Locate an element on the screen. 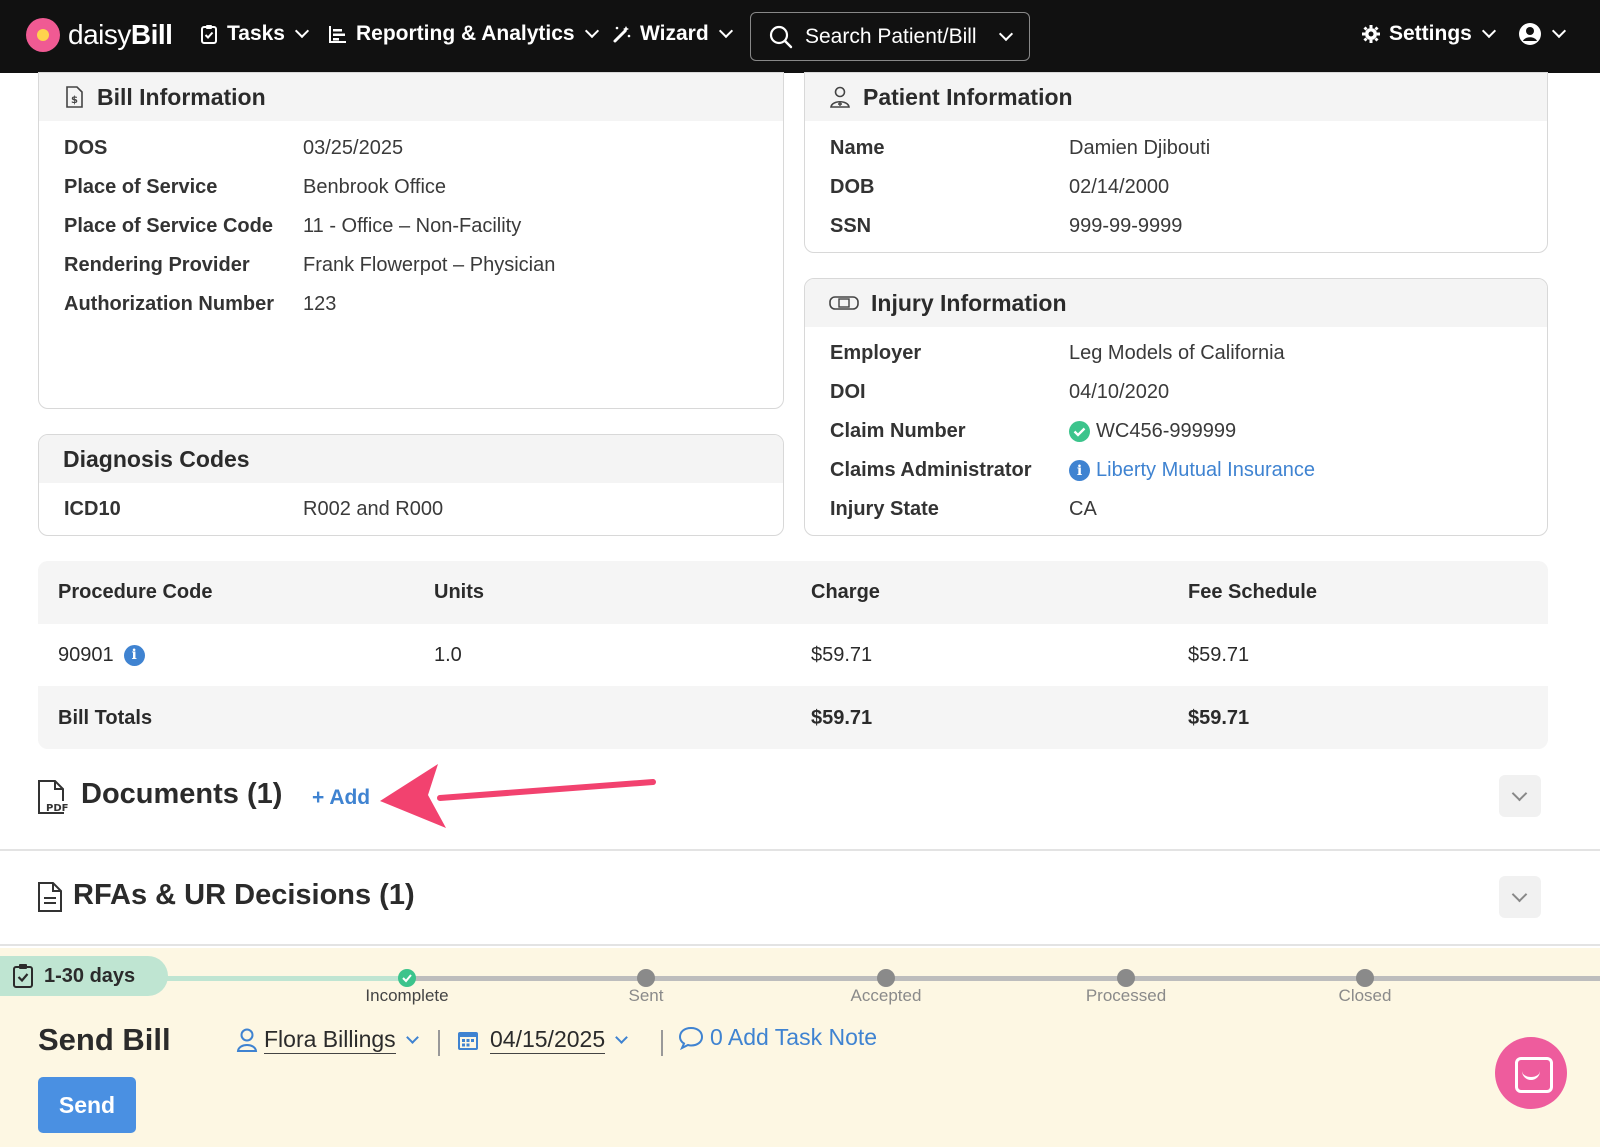 The width and height of the screenshot is (1600, 1147). procedure-code-cell: 90901 i is located at coordinates (101, 655).